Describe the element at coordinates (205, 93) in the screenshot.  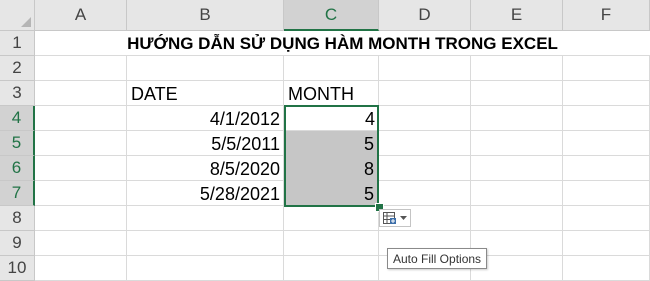
I see `cell-b3-date-header: DATE` at that location.